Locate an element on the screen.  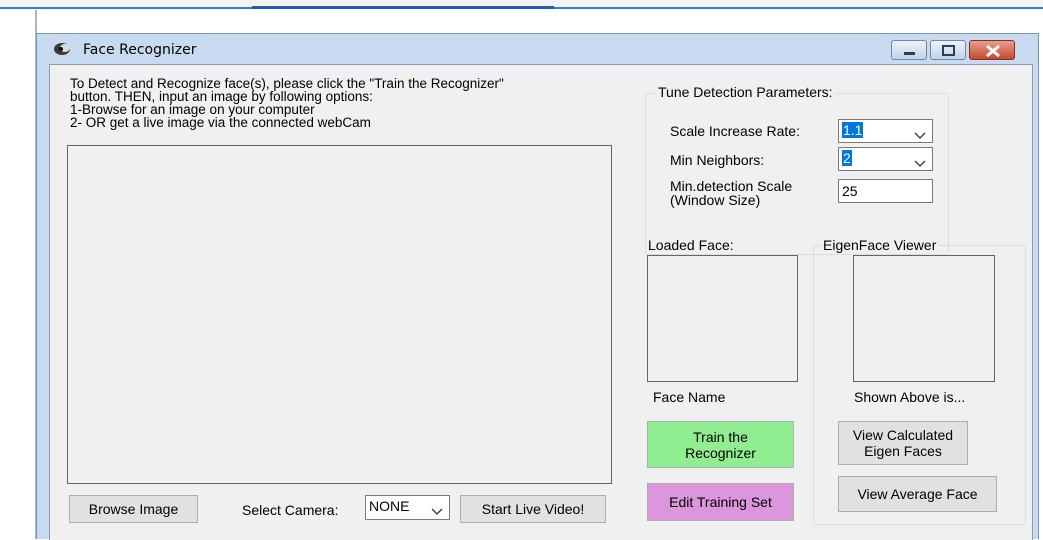
camera-select: NONE is located at coordinates (407, 507).